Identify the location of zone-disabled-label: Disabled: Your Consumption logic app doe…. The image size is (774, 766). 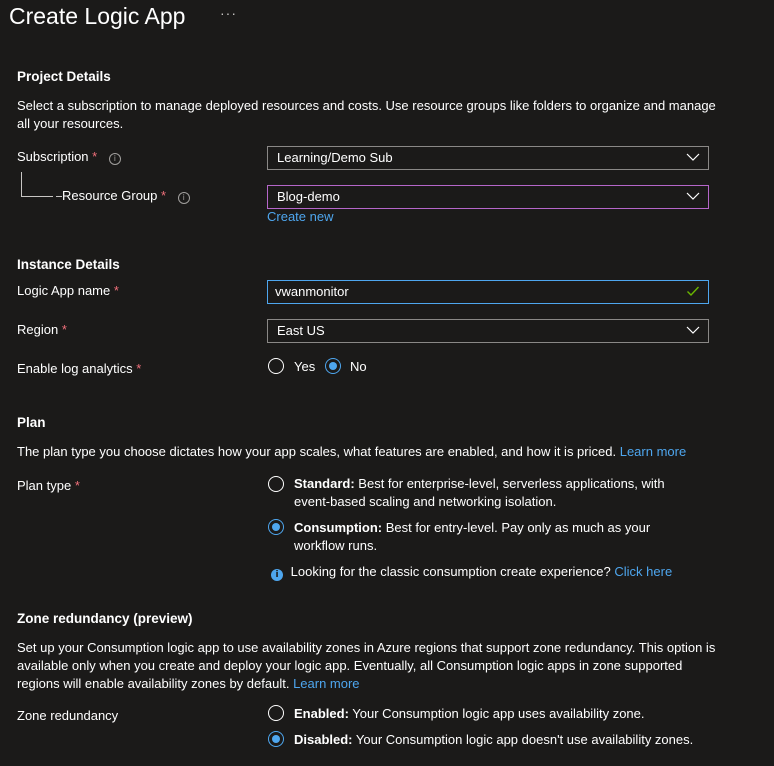
(494, 739).